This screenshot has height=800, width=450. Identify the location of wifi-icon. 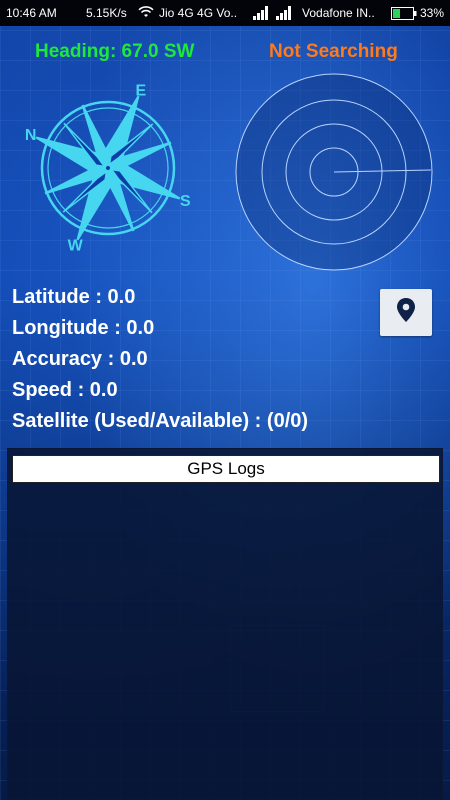
(146, 13).